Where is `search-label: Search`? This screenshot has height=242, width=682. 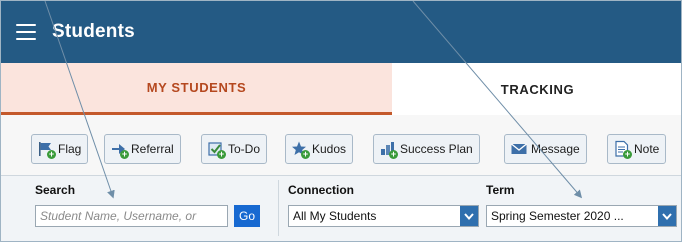 search-label: Search is located at coordinates (55, 190).